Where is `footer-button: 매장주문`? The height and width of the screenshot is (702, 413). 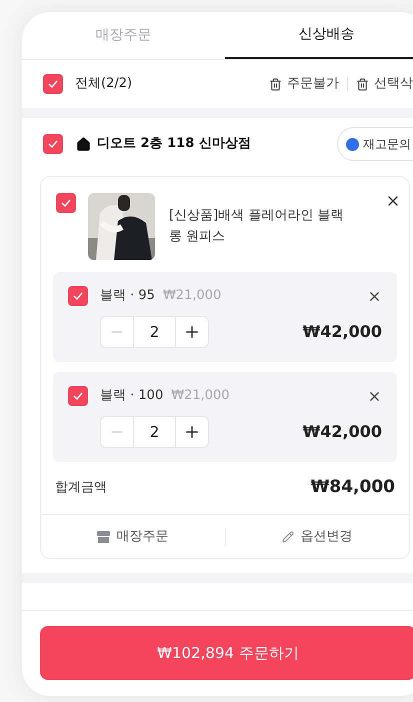
footer-button: 매장주문 is located at coordinates (132, 536).